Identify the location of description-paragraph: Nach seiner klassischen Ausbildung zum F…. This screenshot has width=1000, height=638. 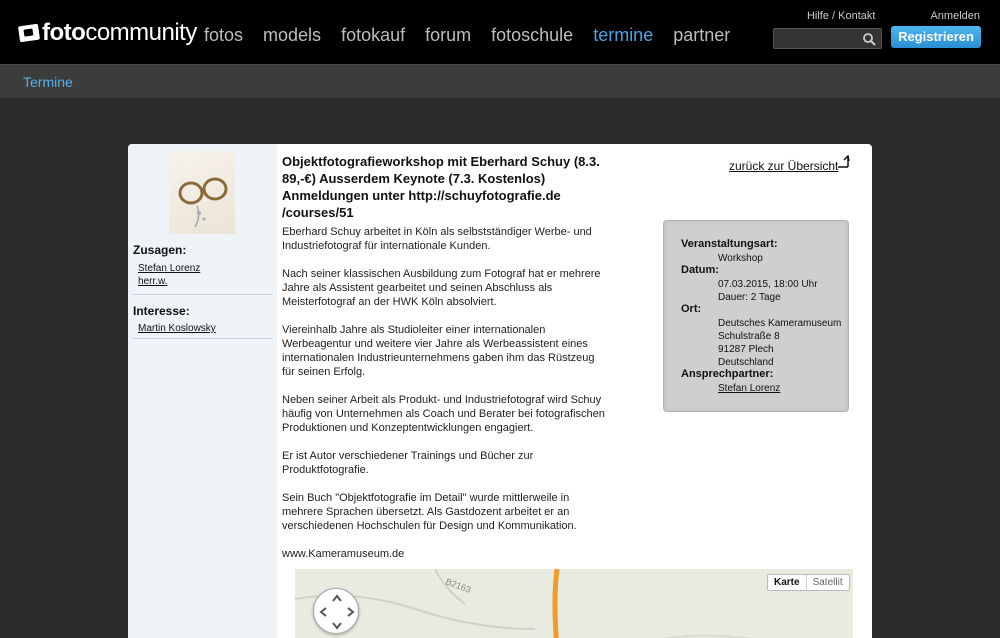
(441, 288).